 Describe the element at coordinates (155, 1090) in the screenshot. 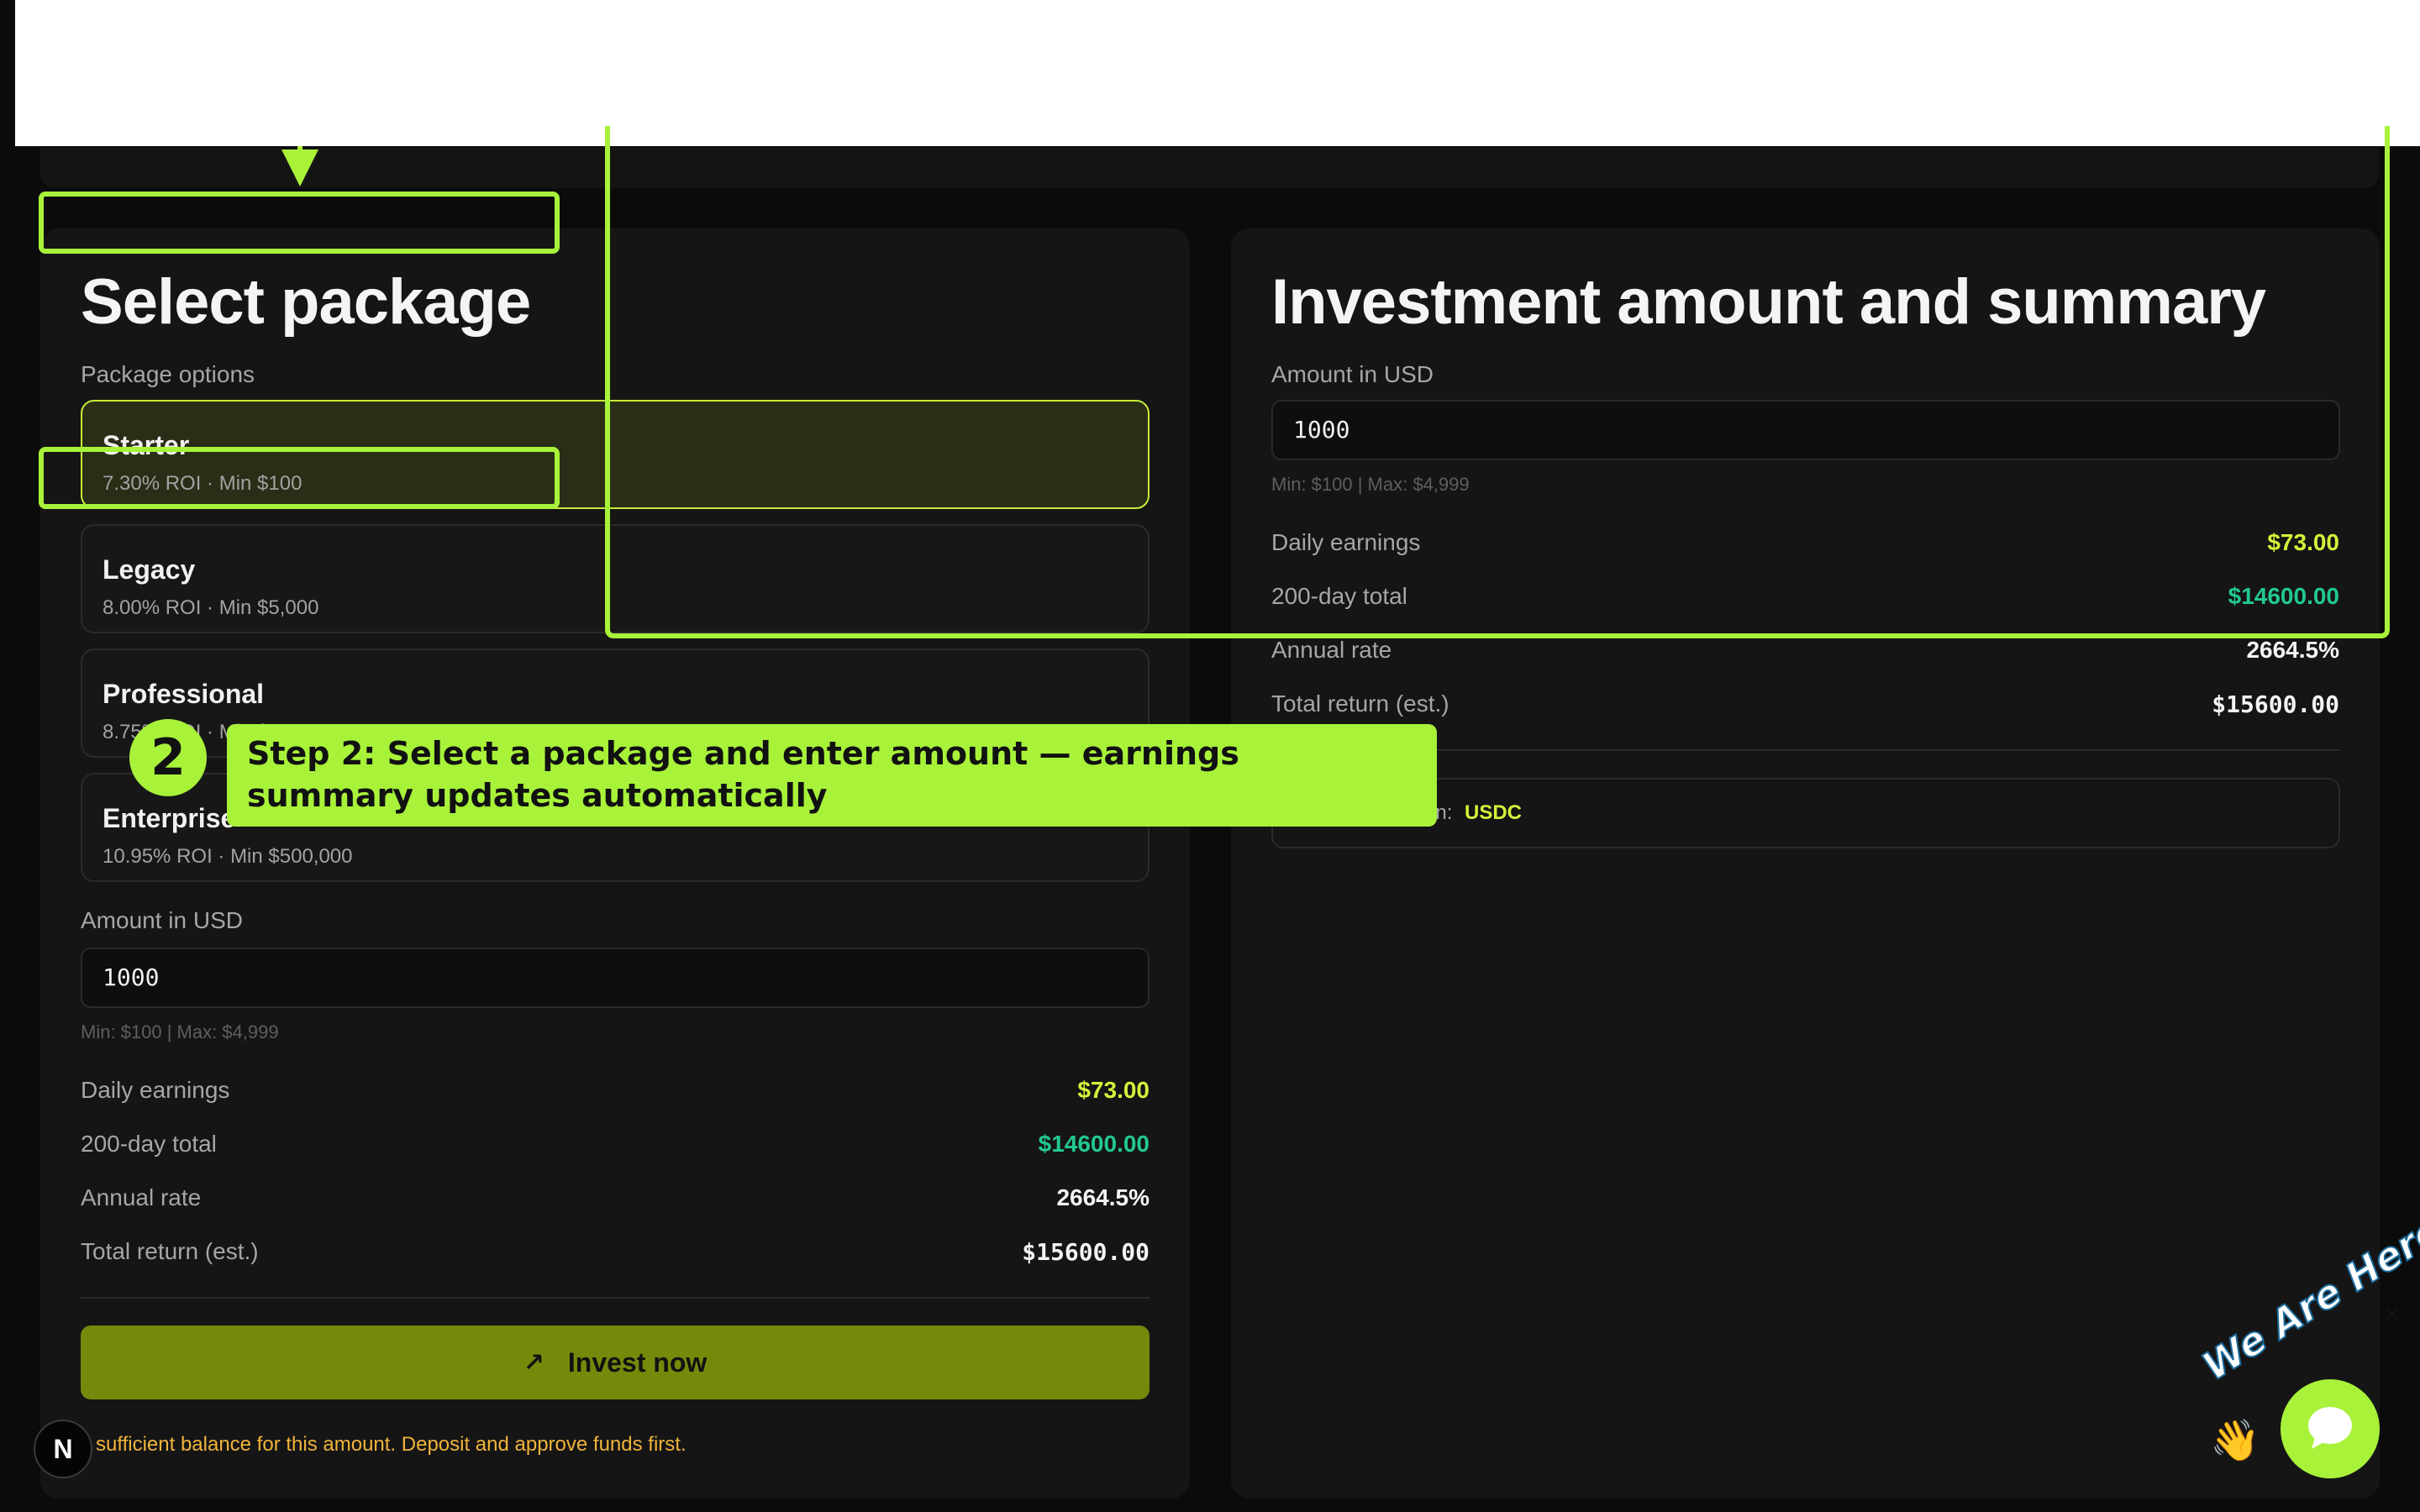

I see `daily-earnings-label: Daily earnings` at that location.